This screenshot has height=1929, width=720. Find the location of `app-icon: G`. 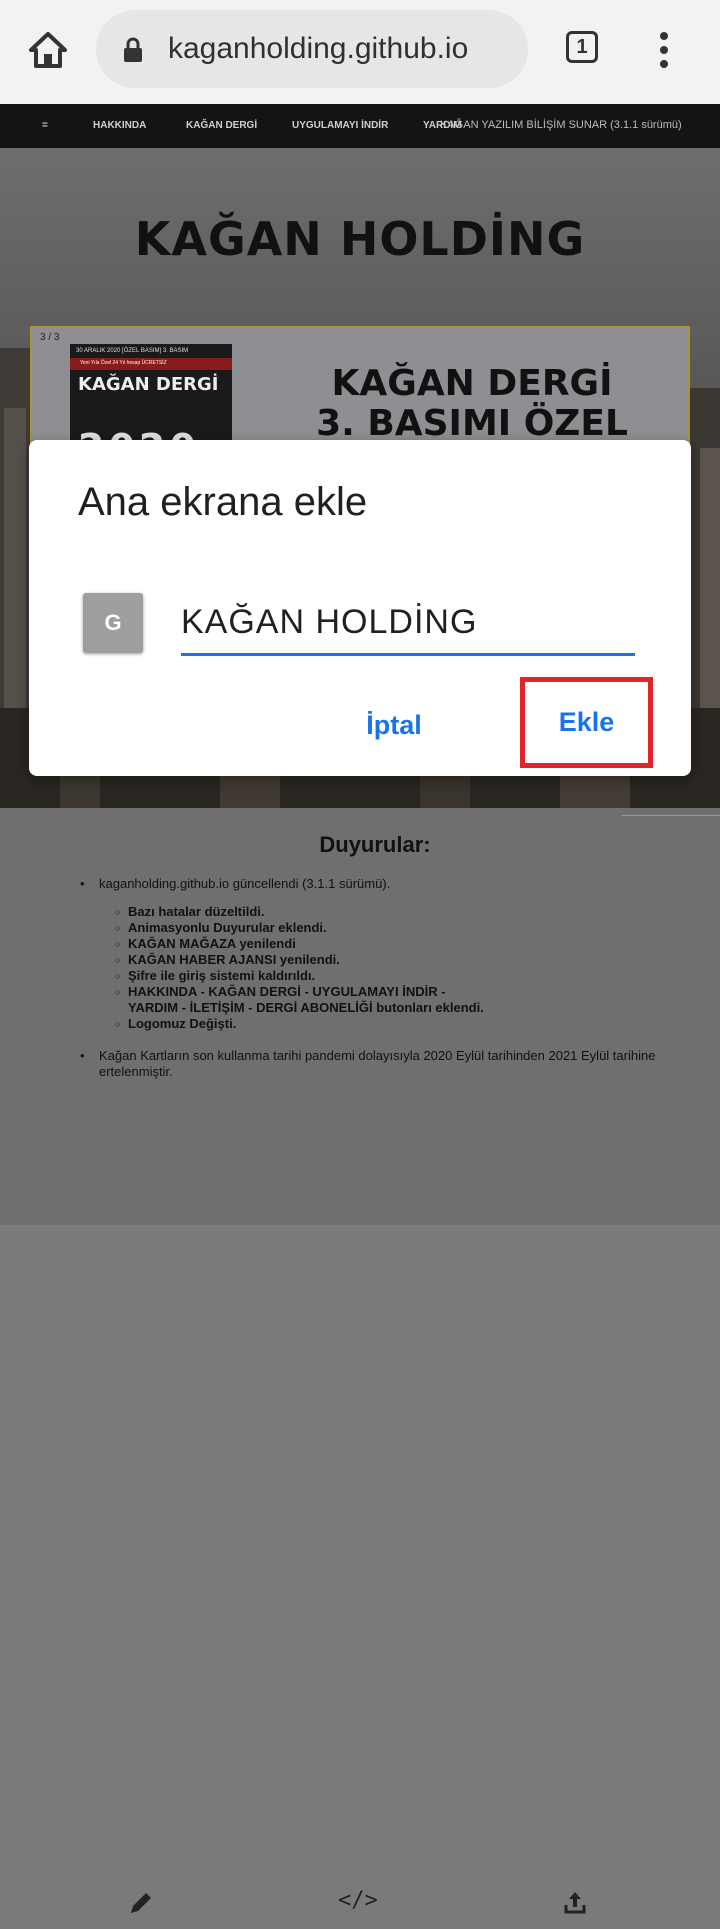

app-icon: G is located at coordinates (113, 623).